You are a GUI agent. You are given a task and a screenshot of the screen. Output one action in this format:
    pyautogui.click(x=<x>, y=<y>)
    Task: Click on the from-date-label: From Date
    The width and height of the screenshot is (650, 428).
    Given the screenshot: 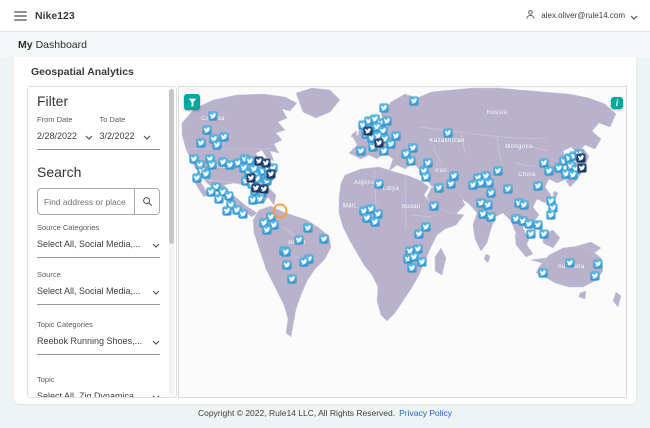 What is the action you would take?
    pyautogui.click(x=55, y=119)
    